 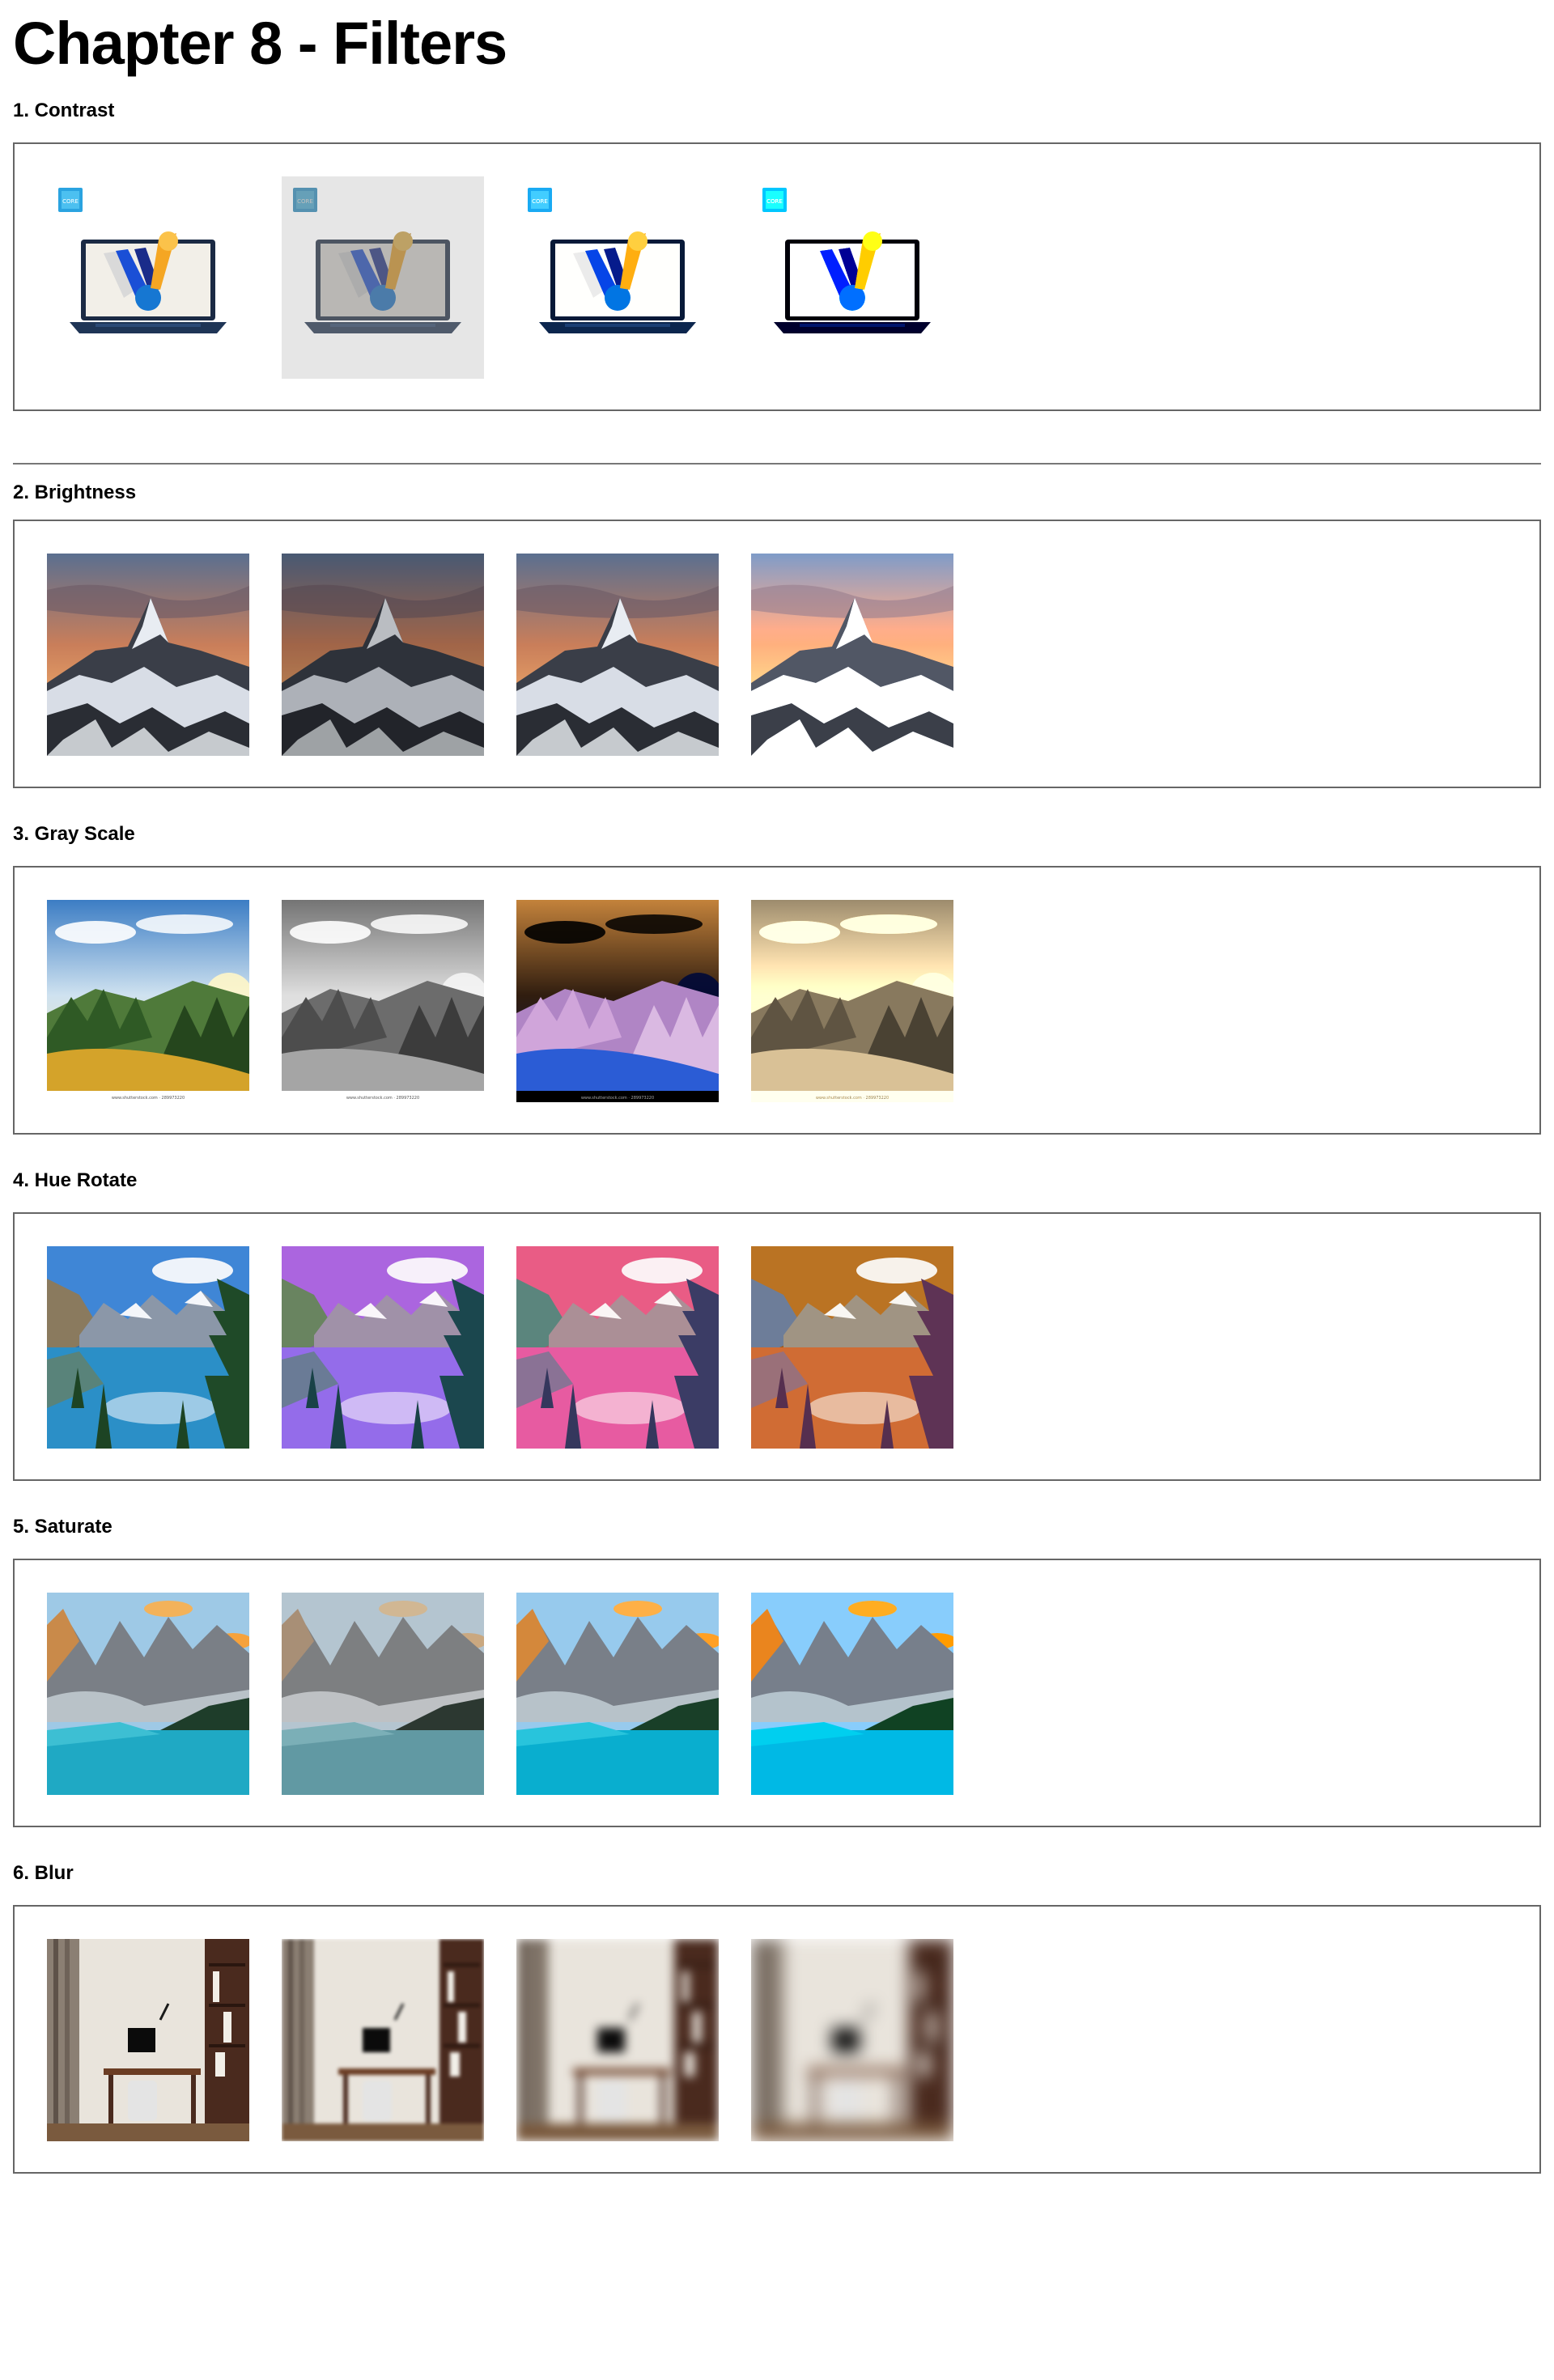 I want to click on section-title-blur: 6. Blur, so click(x=43, y=1873).